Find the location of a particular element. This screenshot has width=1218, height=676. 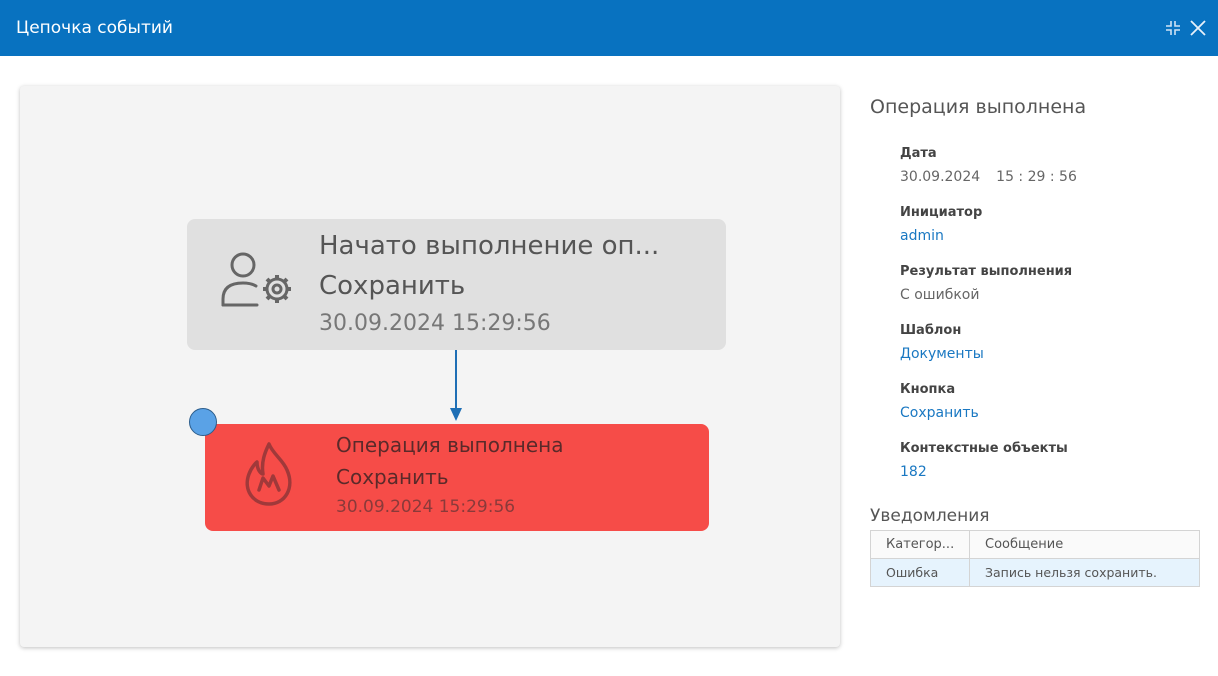

prop-date: Дата 30.09.2024 15 : 29 : 56 is located at coordinates (988, 165).